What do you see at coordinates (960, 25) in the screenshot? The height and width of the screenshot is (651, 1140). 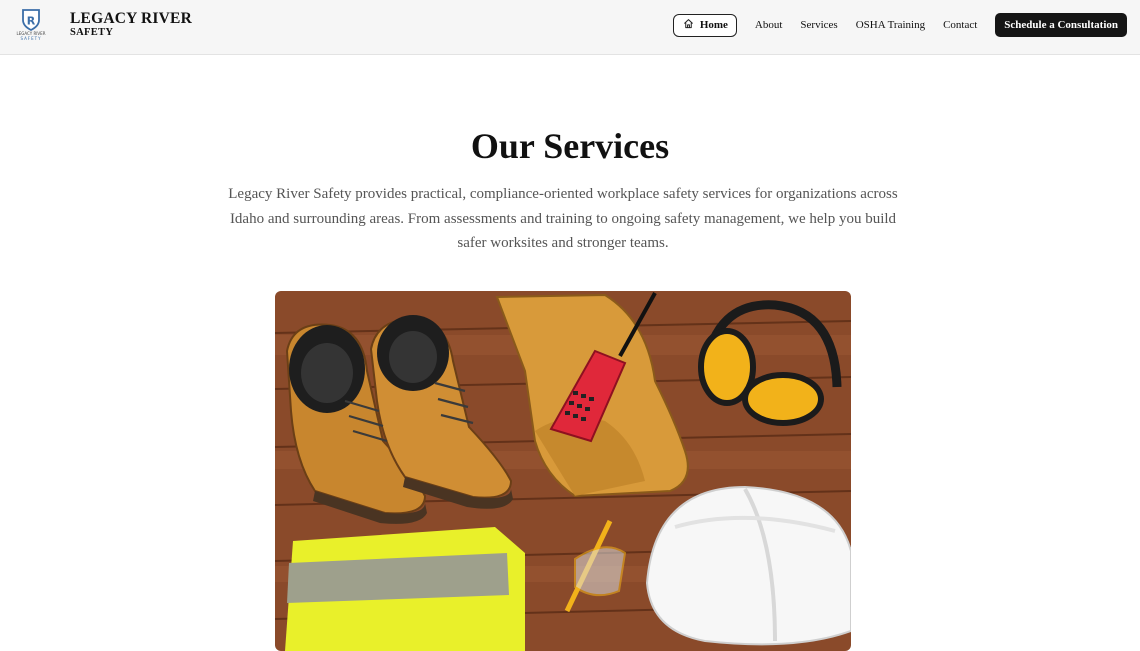 I see `nav-contact-link: Contact` at bounding box center [960, 25].